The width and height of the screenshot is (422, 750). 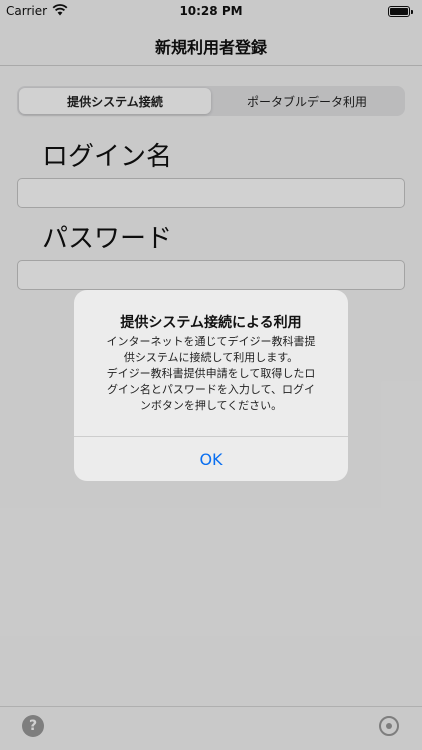 I want to click on alert-title: 提供システム接続による利用, so click(x=211, y=323).